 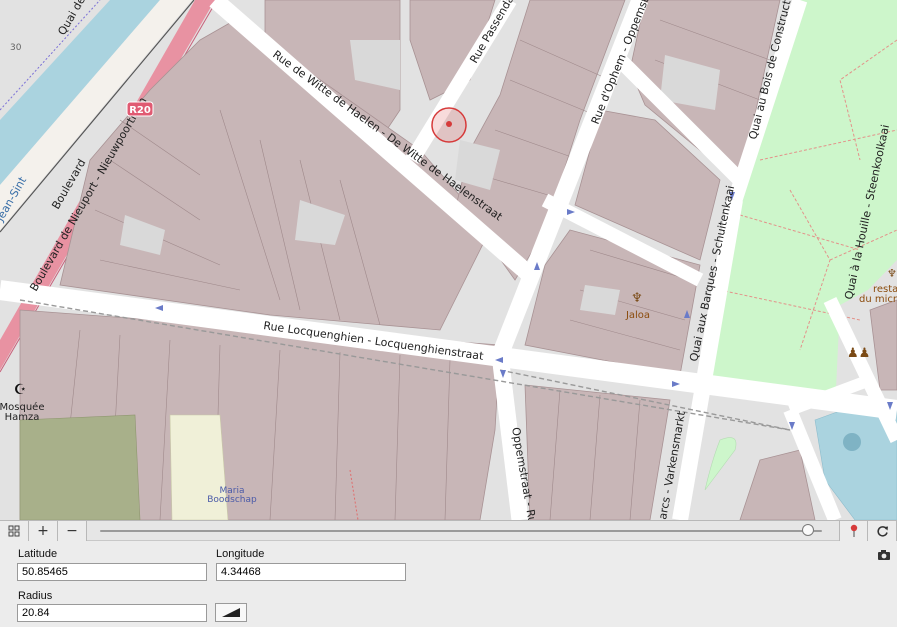 I want to click on toilets-icon: ♟♟, so click(x=858, y=353).